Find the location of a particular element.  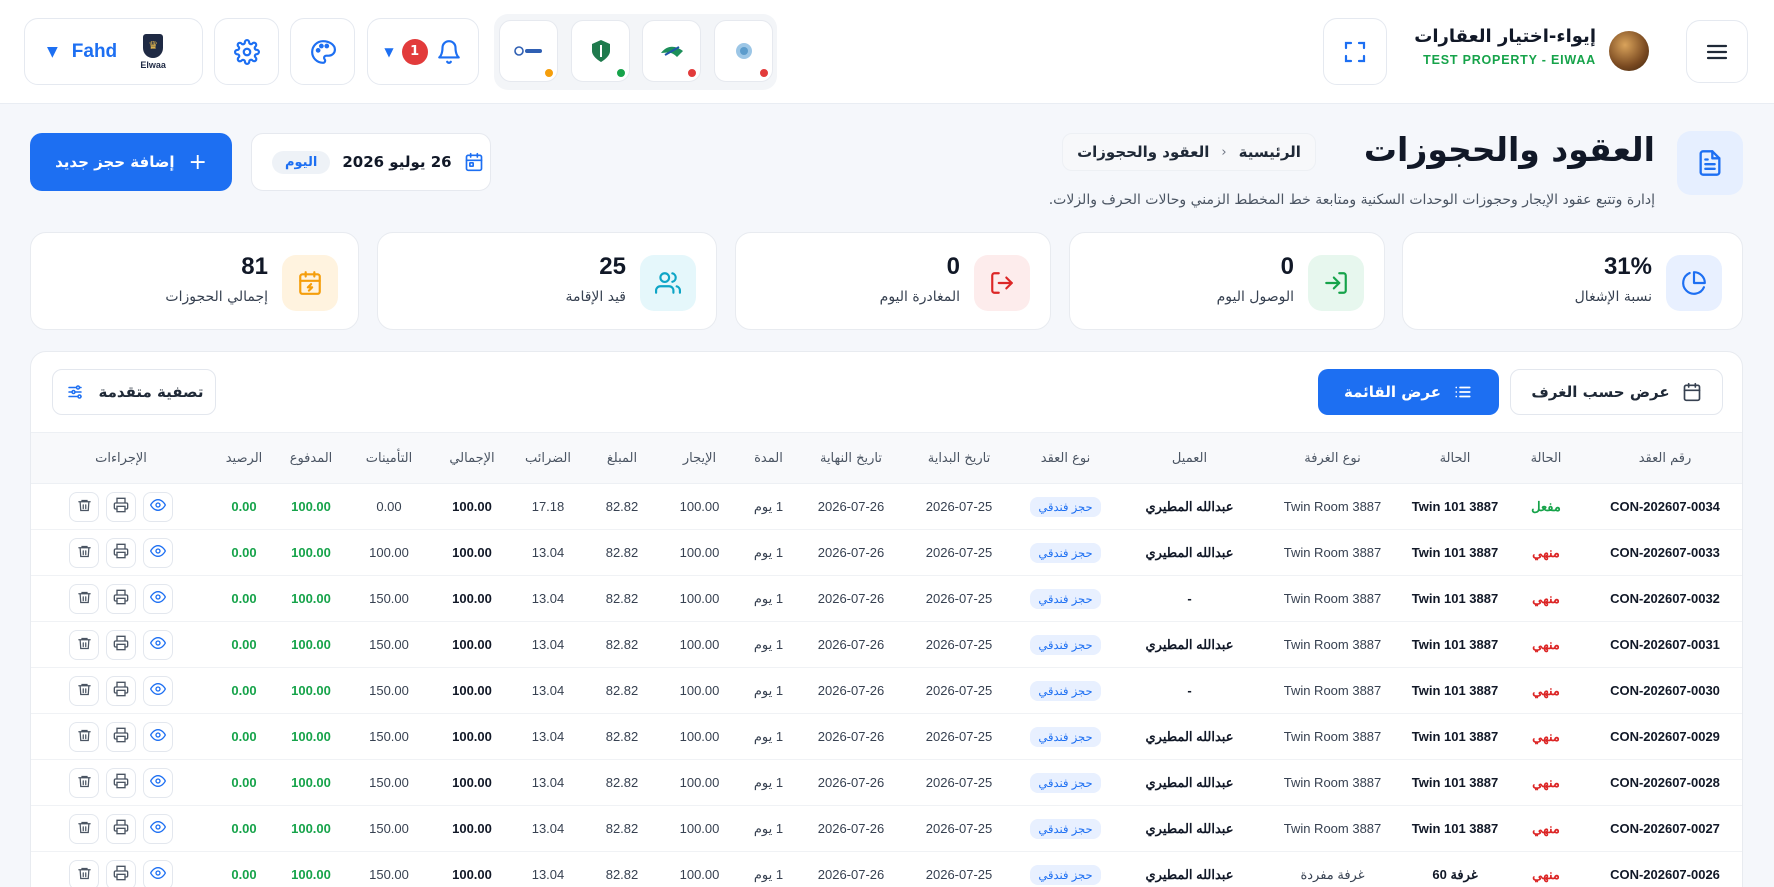

user-menu-button: ▼ Fahd ♛ Elwaa is located at coordinates (113, 51).